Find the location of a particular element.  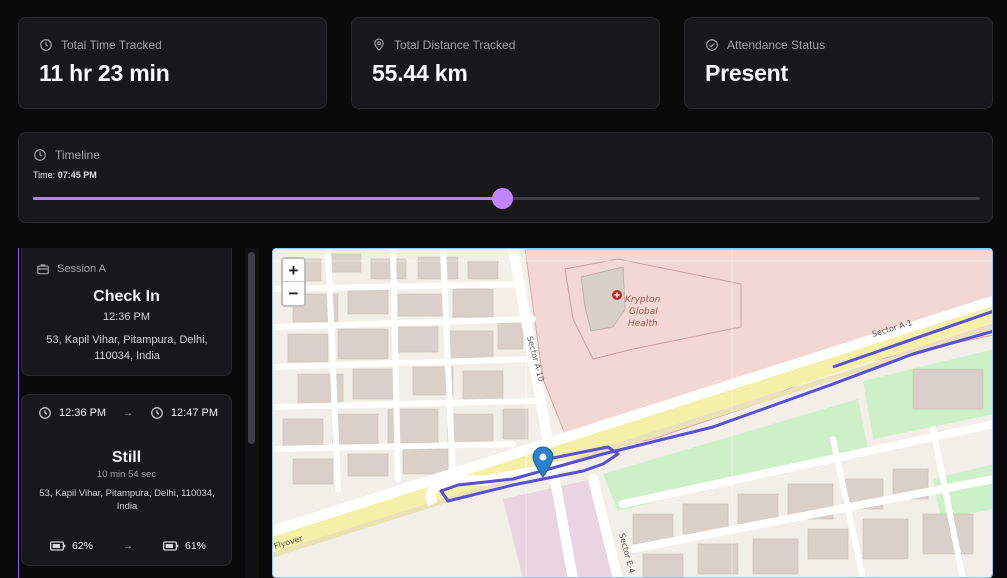

stat-card-distance: Total Distance Tracked 55.44 km is located at coordinates (505, 63).